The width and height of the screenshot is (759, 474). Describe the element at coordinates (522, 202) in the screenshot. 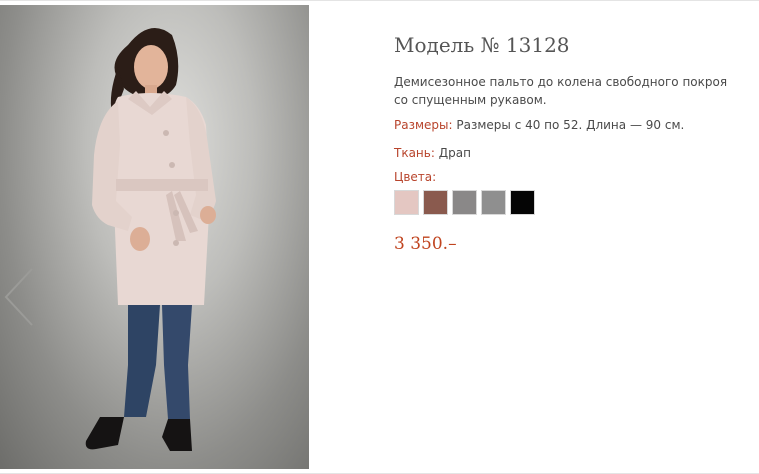

I see `color-swatch-black` at that location.